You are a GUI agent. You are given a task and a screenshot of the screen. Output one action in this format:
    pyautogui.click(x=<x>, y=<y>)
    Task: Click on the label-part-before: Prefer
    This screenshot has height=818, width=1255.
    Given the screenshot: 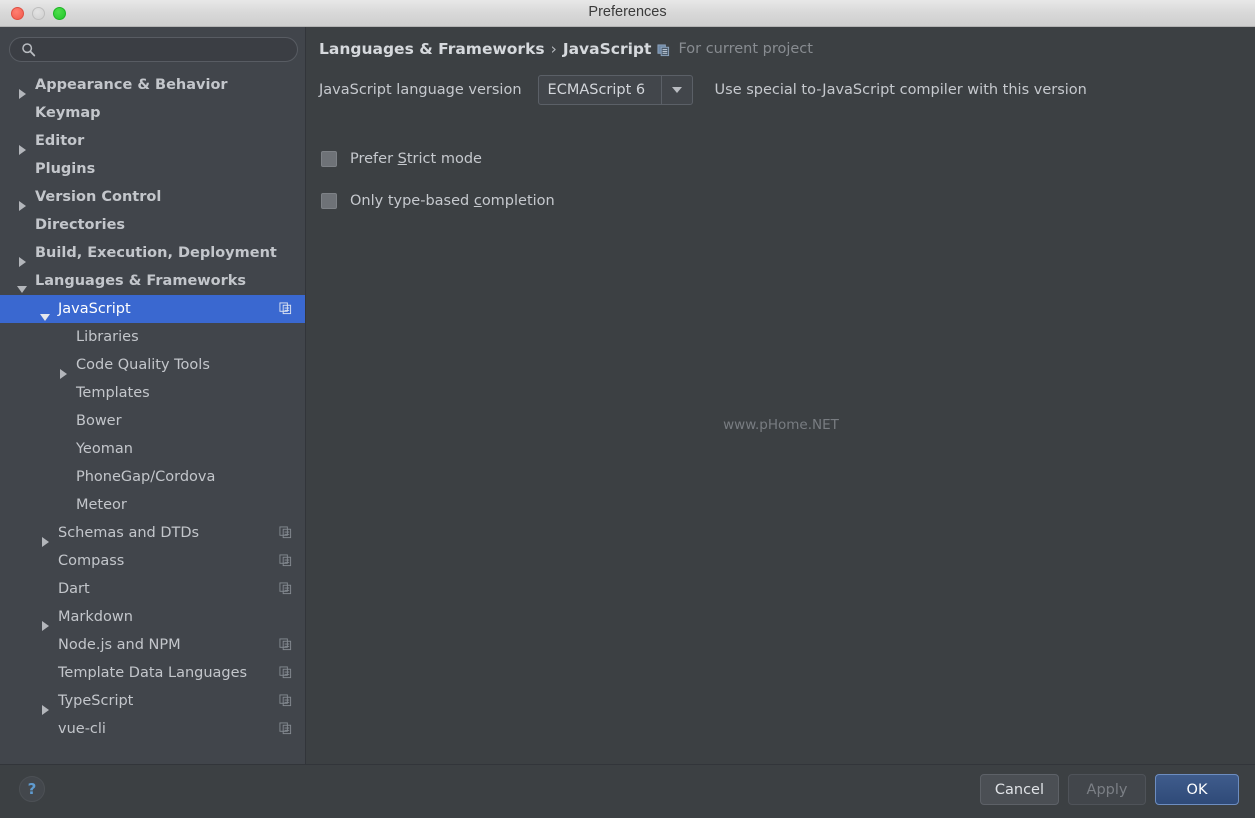 What is the action you would take?
    pyautogui.click(x=374, y=159)
    